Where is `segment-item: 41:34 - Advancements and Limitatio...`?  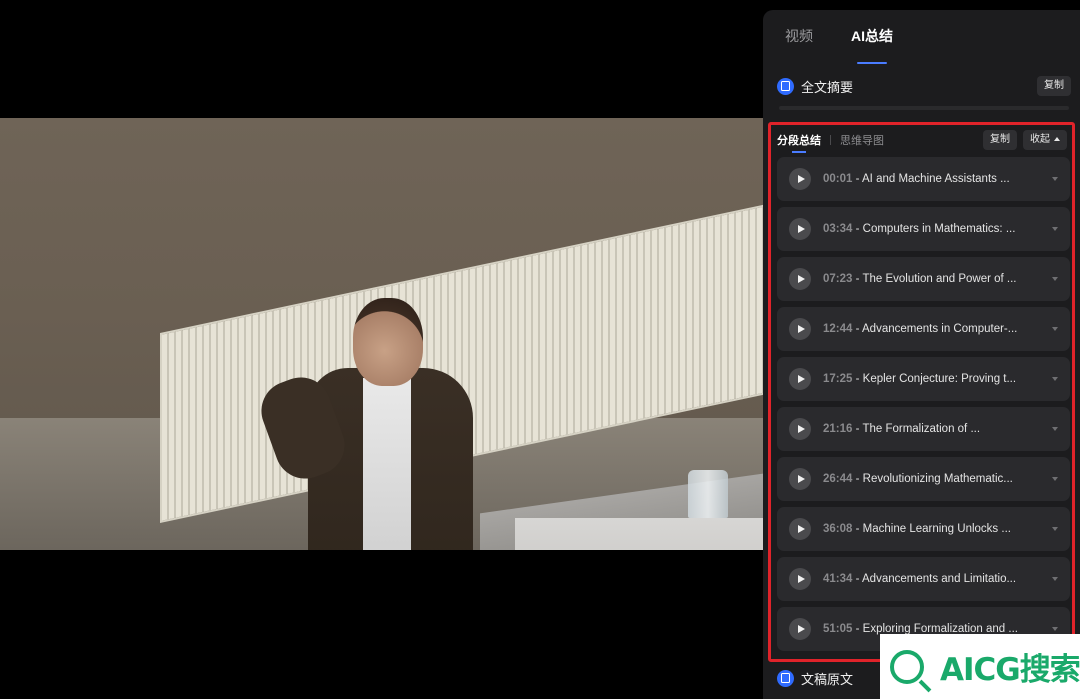
segment-item: 41:34 - Advancements and Limitatio... is located at coordinates (923, 579).